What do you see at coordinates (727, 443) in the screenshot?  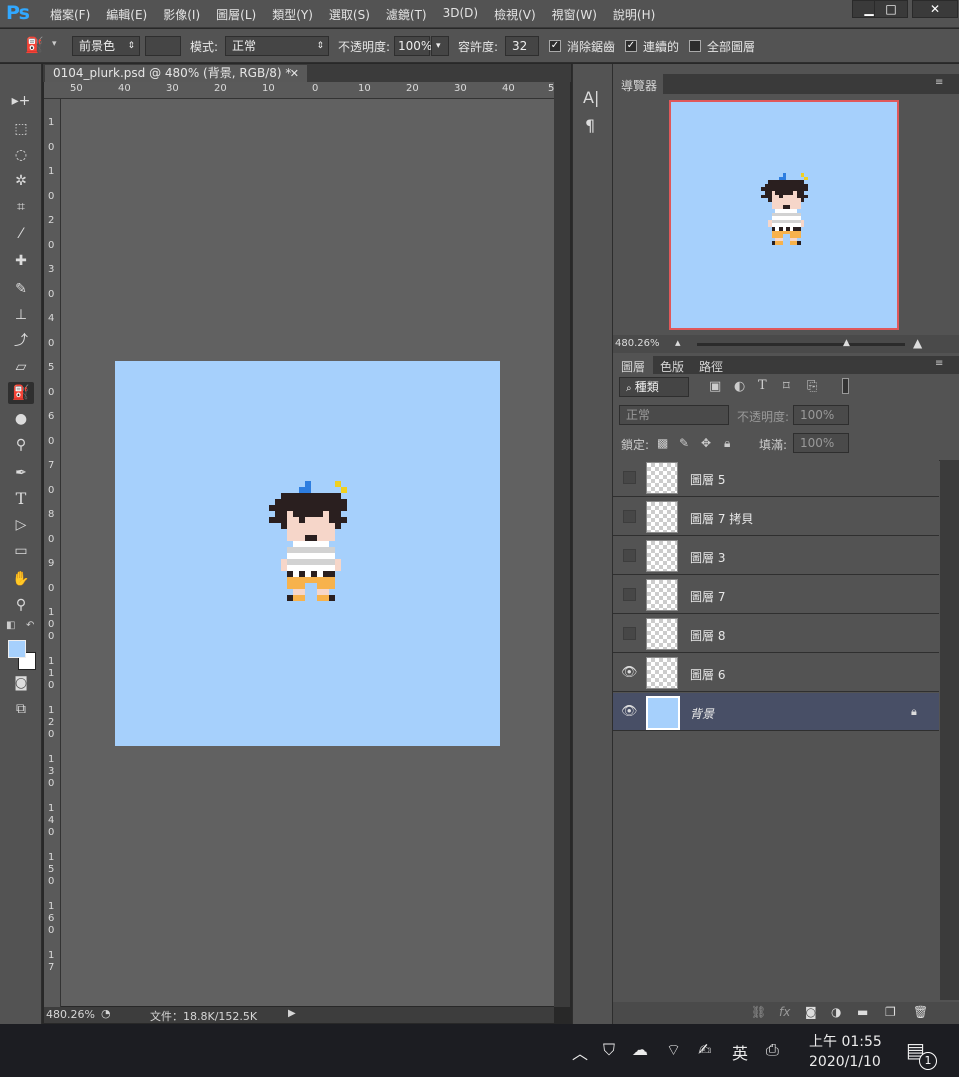 I see `lock-all-icon: 🔒︎` at bounding box center [727, 443].